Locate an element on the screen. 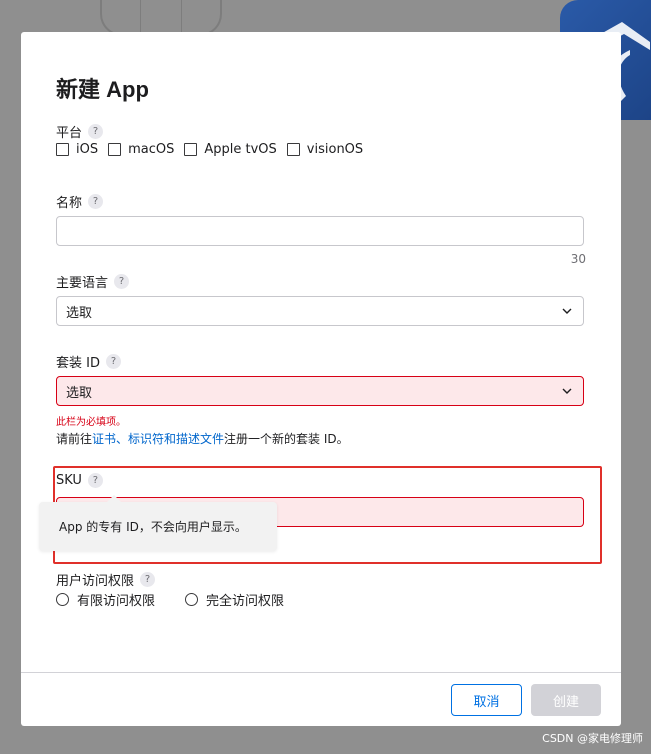 The width and height of the screenshot is (651, 754). name-label-text: 名称 is located at coordinates (69, 203).